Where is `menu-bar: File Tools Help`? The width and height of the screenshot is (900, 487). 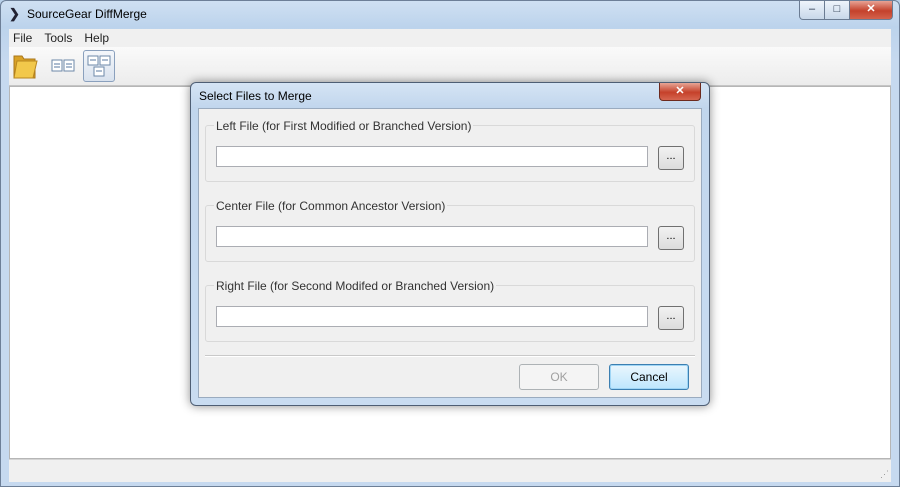 menu-bar: File Tools Help is located at coordinates (450, 38).